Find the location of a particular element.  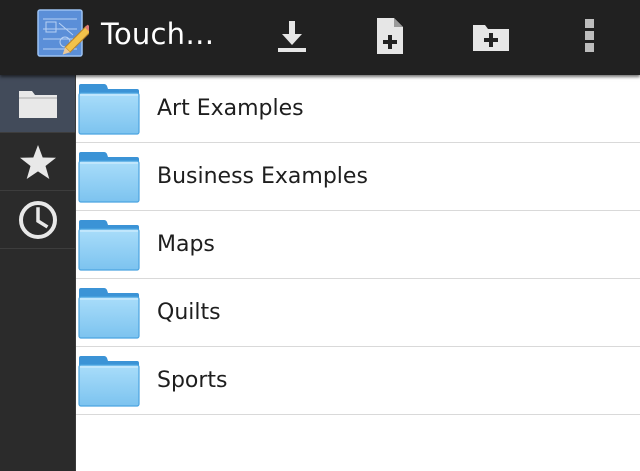

folder-name: Business Examples is located at coordinates (262, 176).